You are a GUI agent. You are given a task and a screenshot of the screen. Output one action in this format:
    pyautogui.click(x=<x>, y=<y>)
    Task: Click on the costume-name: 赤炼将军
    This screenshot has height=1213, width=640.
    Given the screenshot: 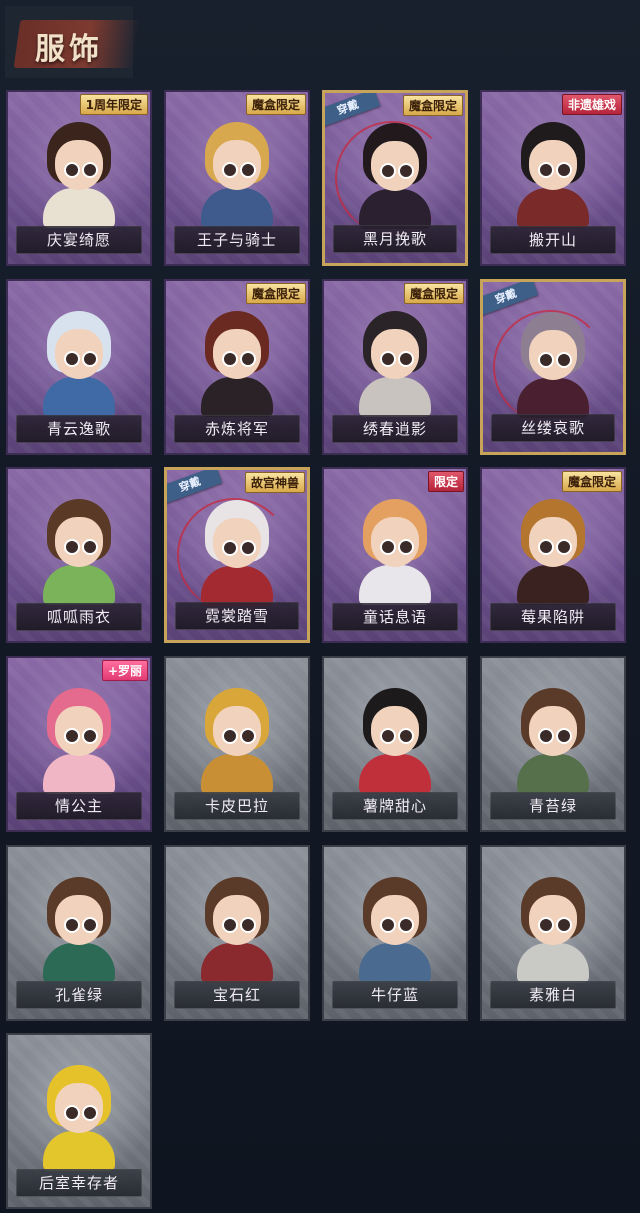 What is the action you would take?
    pyautogui.click(x=237, y=429)
    